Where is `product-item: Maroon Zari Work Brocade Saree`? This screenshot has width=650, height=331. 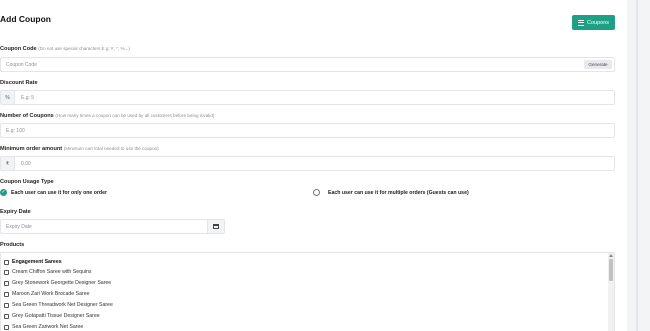 product-item: Maroon Zari Work Brocade Saree is located at coordinates (46, 294).